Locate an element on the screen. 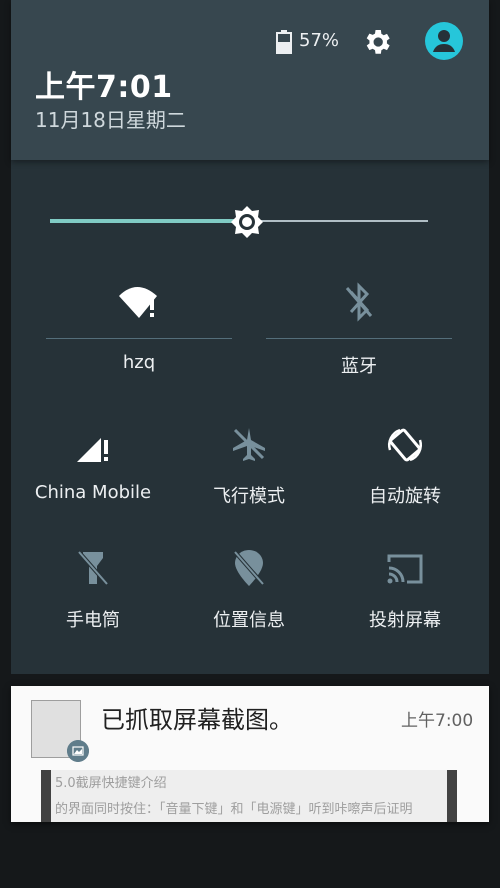 Image resolution: width=500 pixels, height=888 pixels. airplane-icon is located at coordinates (249, 444).